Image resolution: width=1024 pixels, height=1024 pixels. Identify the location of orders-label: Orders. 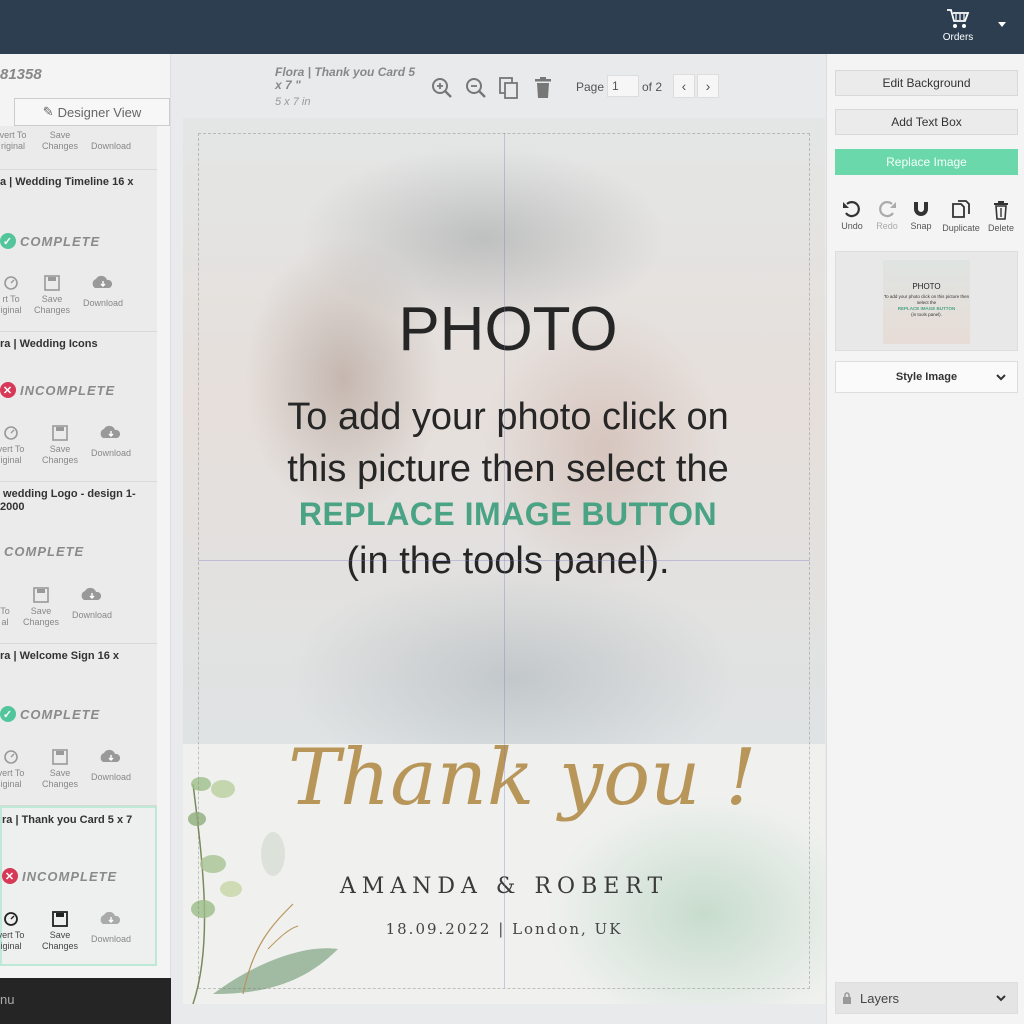
(958, 37).